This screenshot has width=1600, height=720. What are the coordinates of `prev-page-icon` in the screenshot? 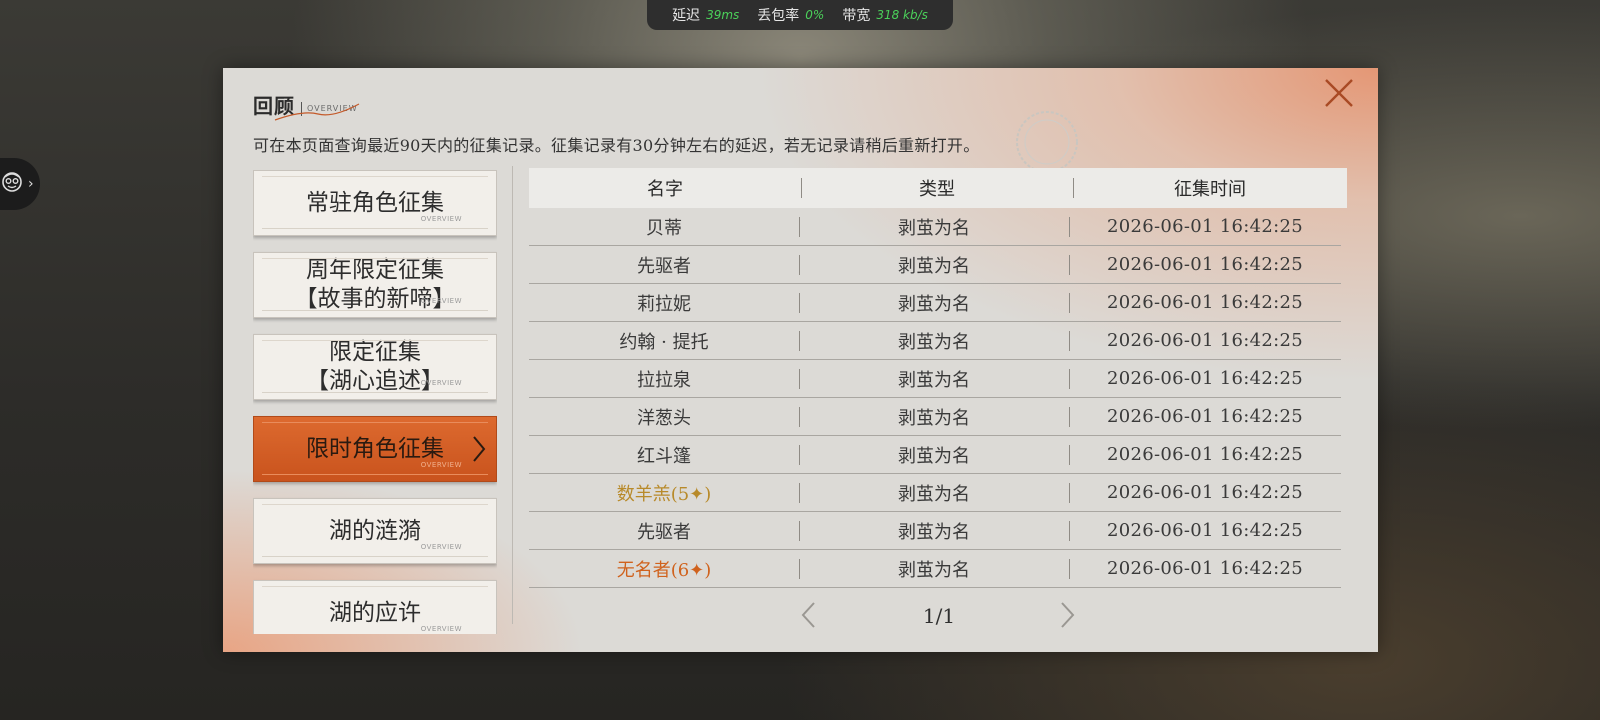 It's located at (809, 615).